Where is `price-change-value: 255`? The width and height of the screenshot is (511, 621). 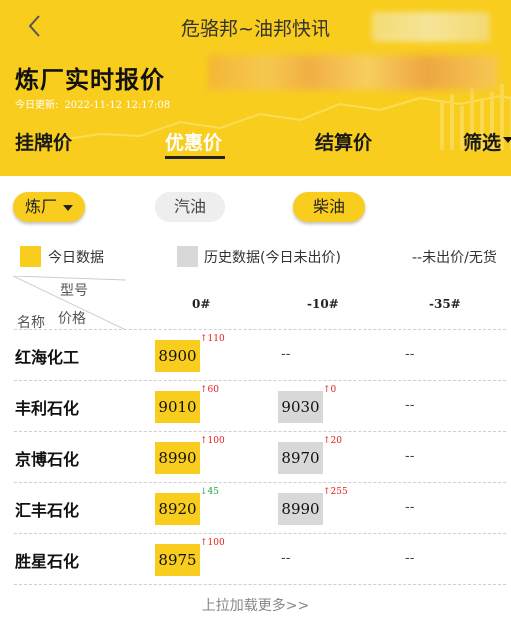 price-change-value: 255 is located at coordinates (339, 492).